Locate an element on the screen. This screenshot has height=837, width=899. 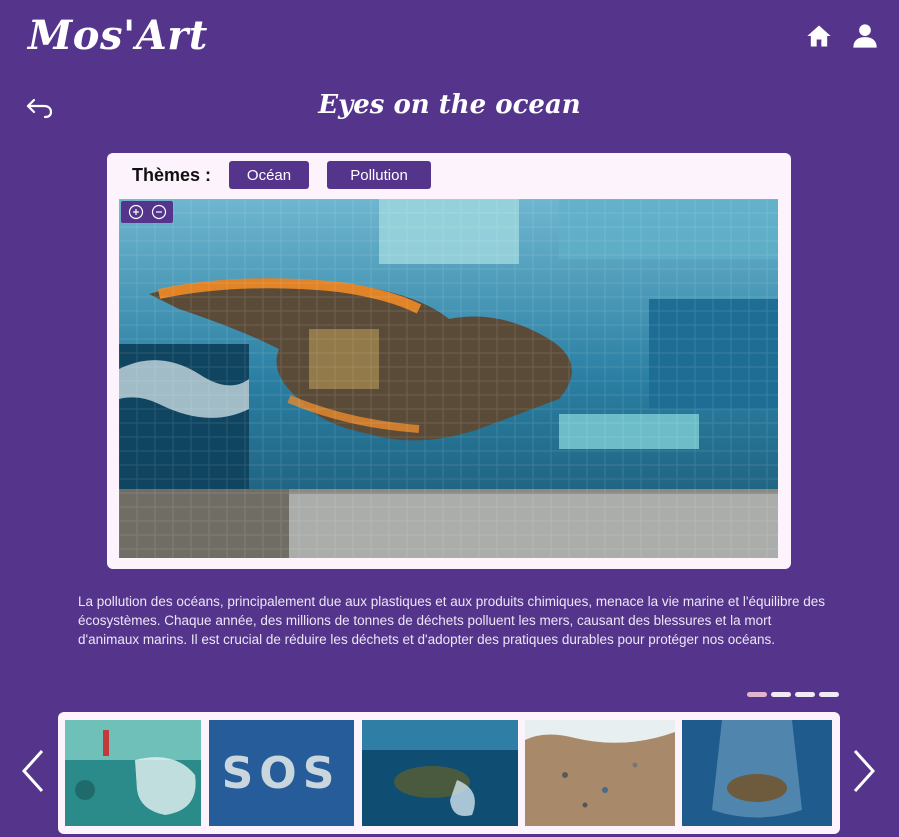
theme-tag-ocean: Océan is located at coordinates (269, 175).